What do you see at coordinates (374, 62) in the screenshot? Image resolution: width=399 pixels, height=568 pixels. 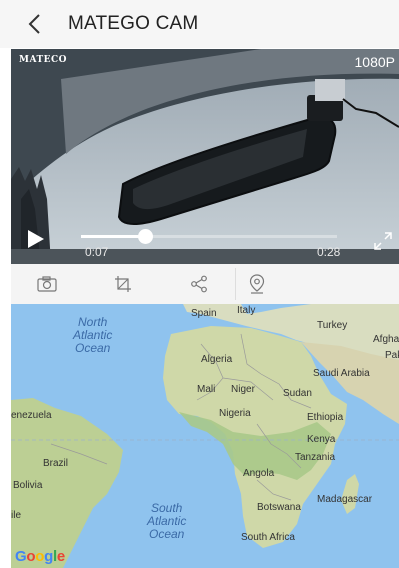 I see `resolution-badge: 1080P` at bounding box center [374, 62].